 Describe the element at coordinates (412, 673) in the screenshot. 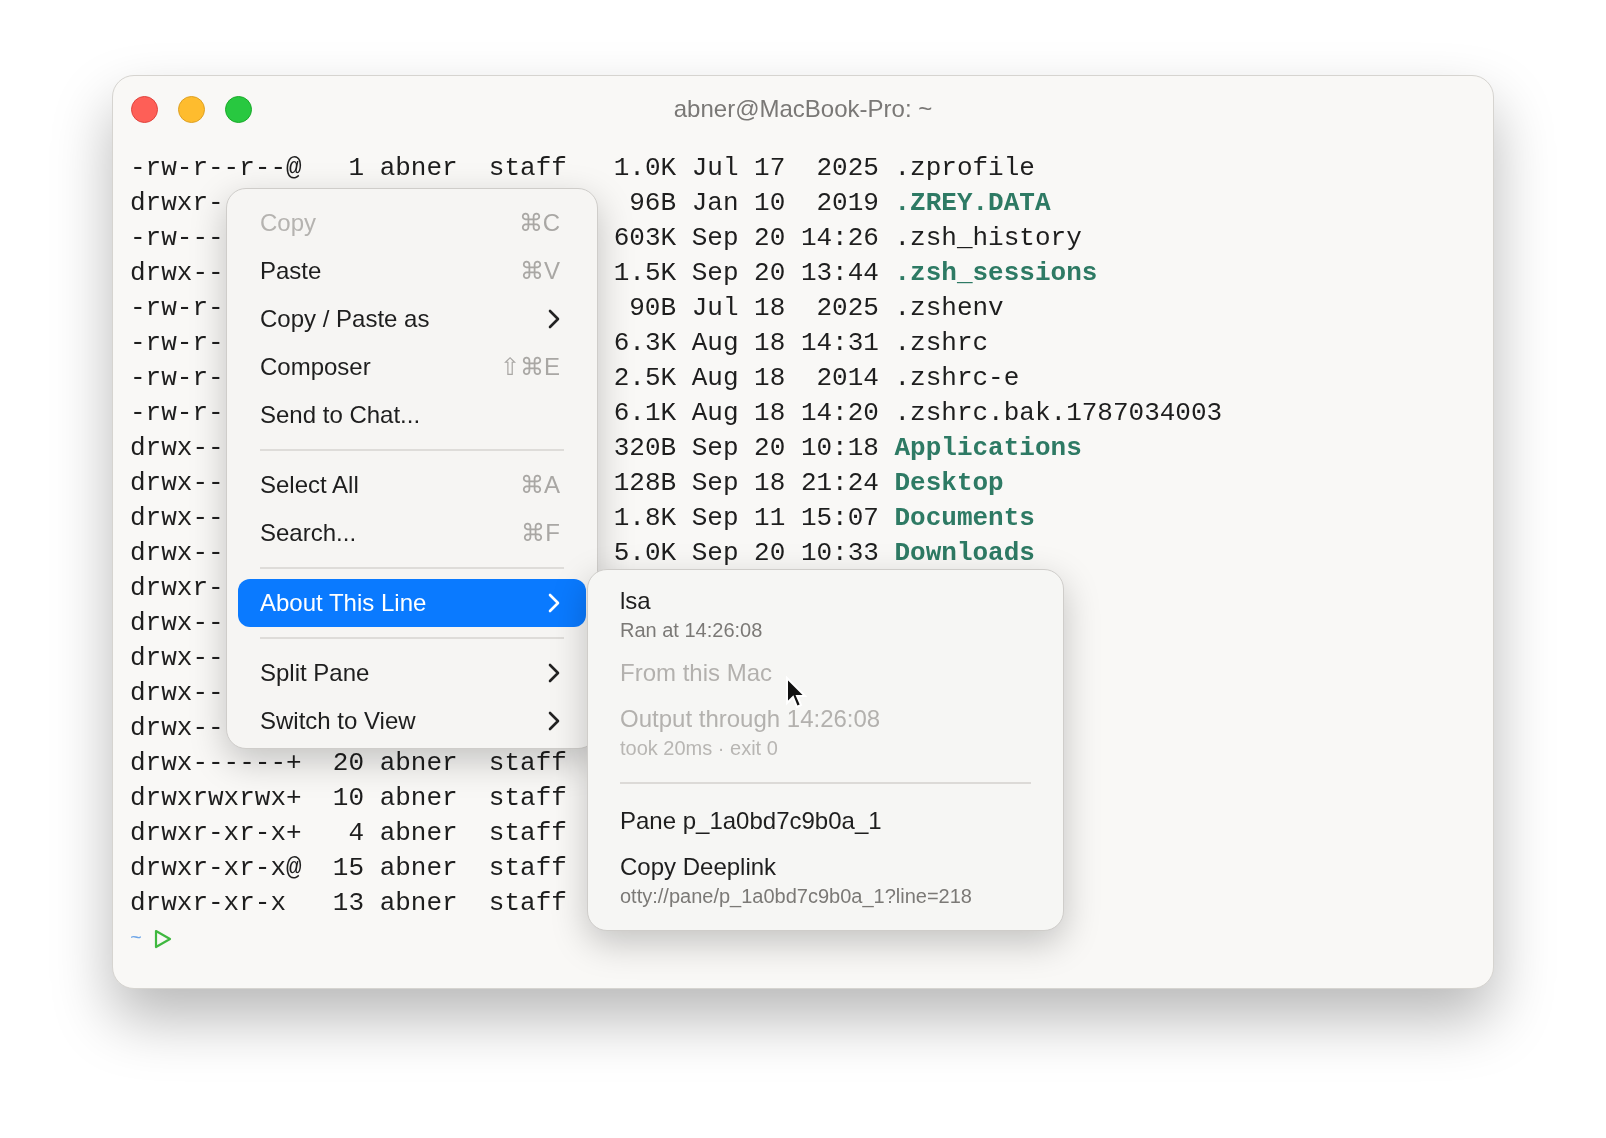

I see `menu-item: Split Pane` at that location.